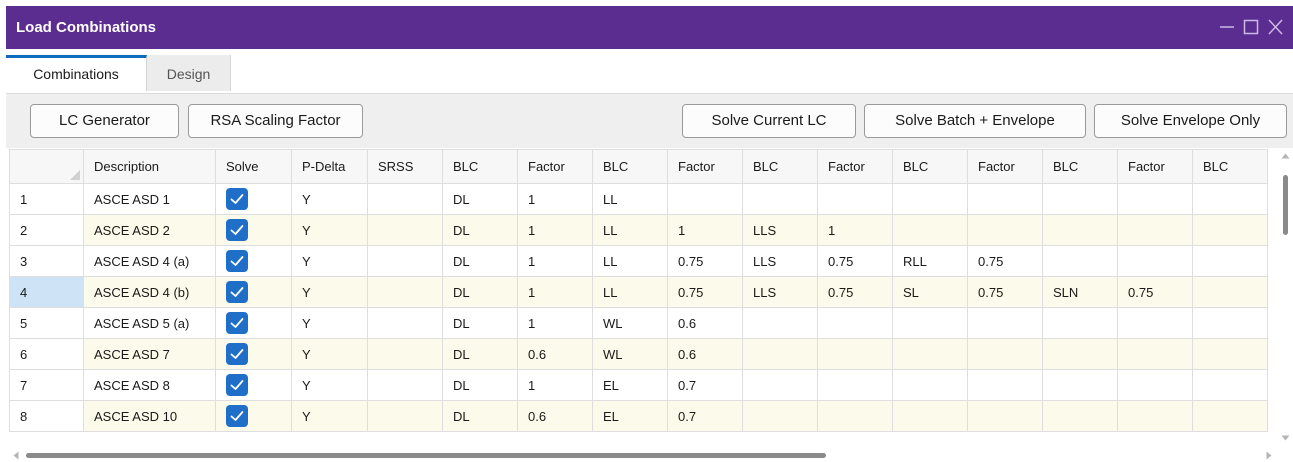  Describe the element at coordinates (149, 416) in the screenshot. I see `description-cell: ASCE ASD 10` at that location.